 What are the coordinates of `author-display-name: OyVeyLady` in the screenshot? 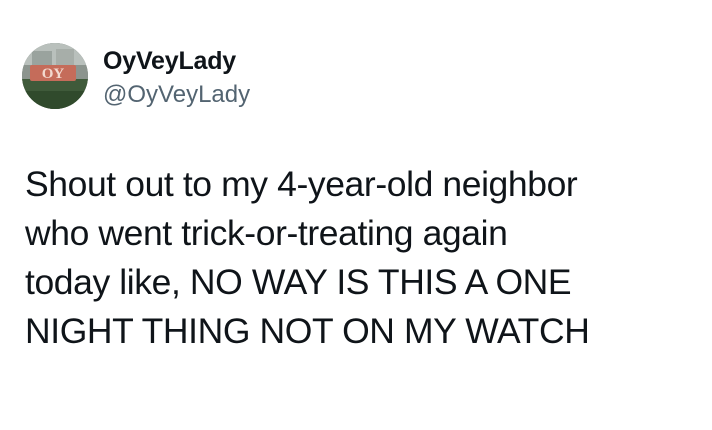 It's located at (169, 61).